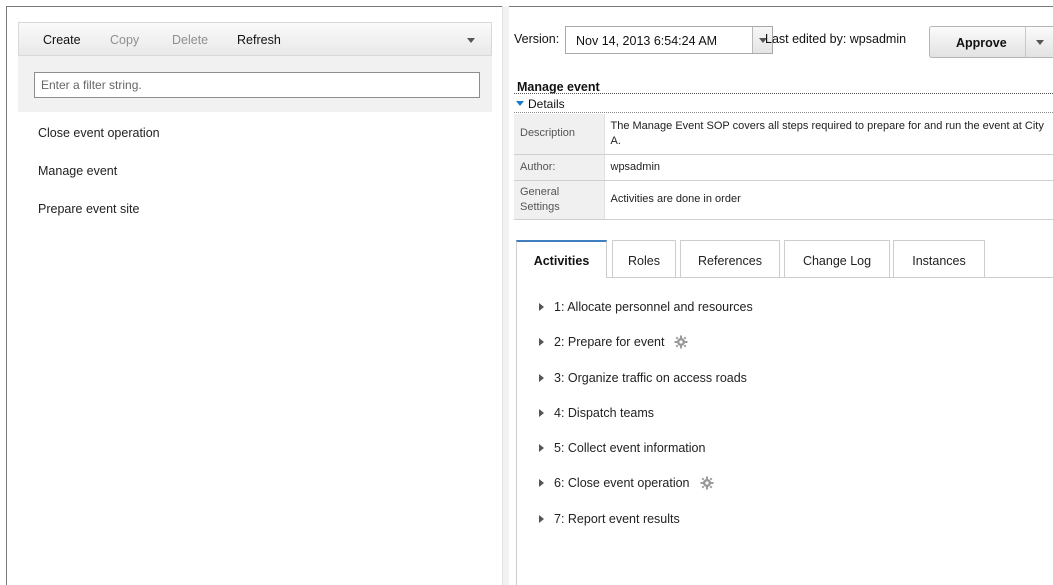 This screenshot has height=585, width=1053. I want to click on detail-key: Author:, so click(559, 167).